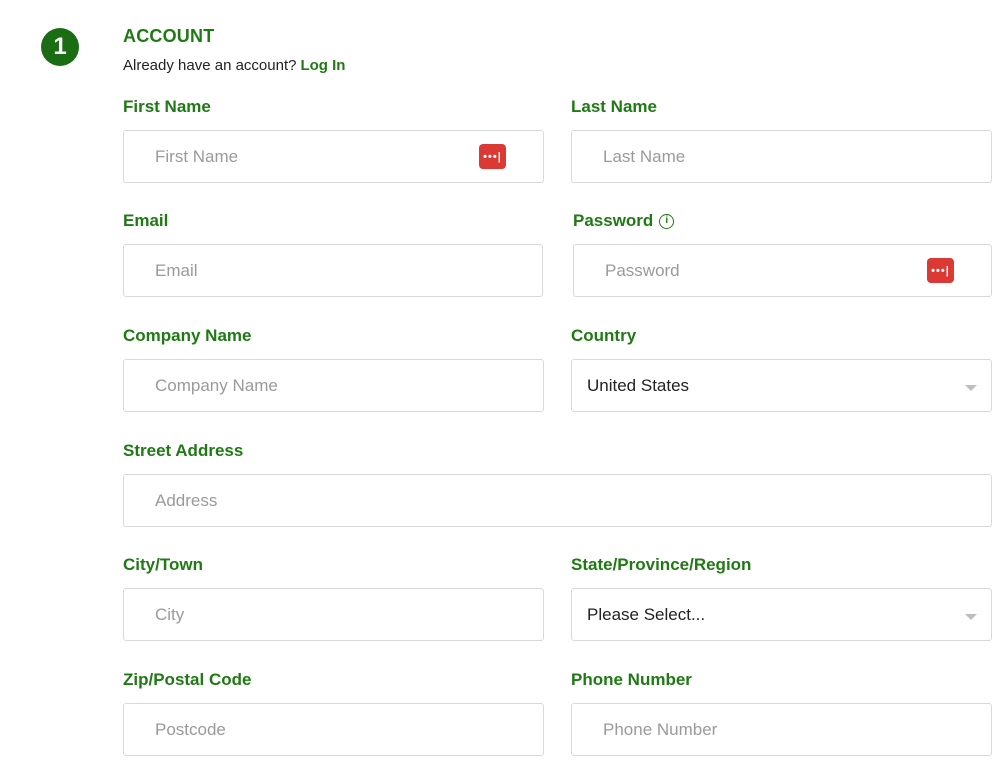 The width and height of the screenshot is (1004, 762). What do you see at coordinates (781, 385) in the screenshot?
I see `country-select: United States` at bounding box center [781, 385].